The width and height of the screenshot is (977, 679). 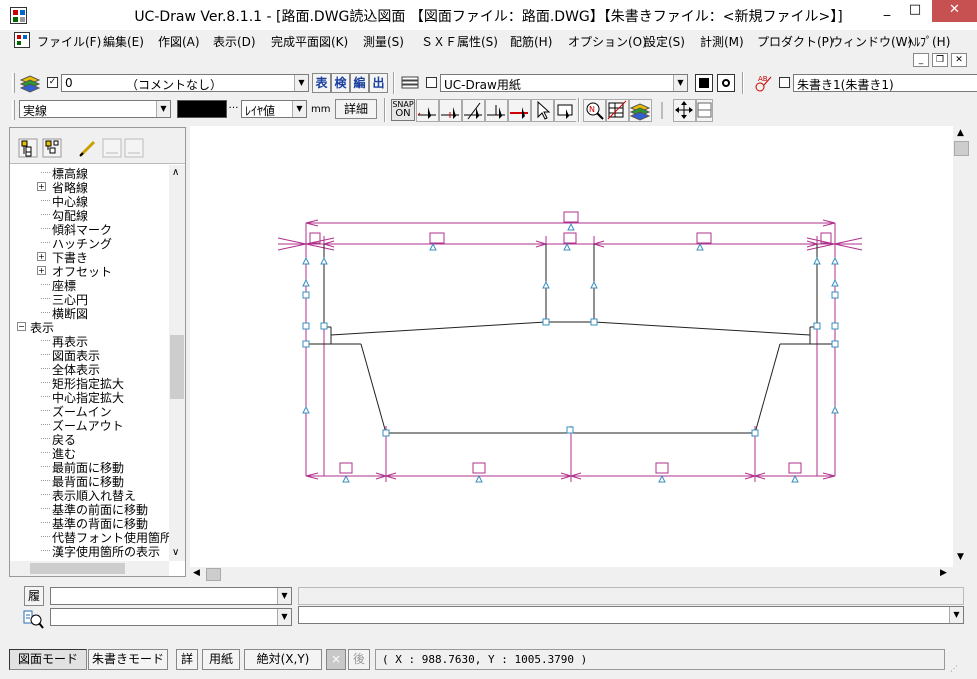 I want to click on menu-completion-plan: 完成平面図(K), so click(x=309, y=41).